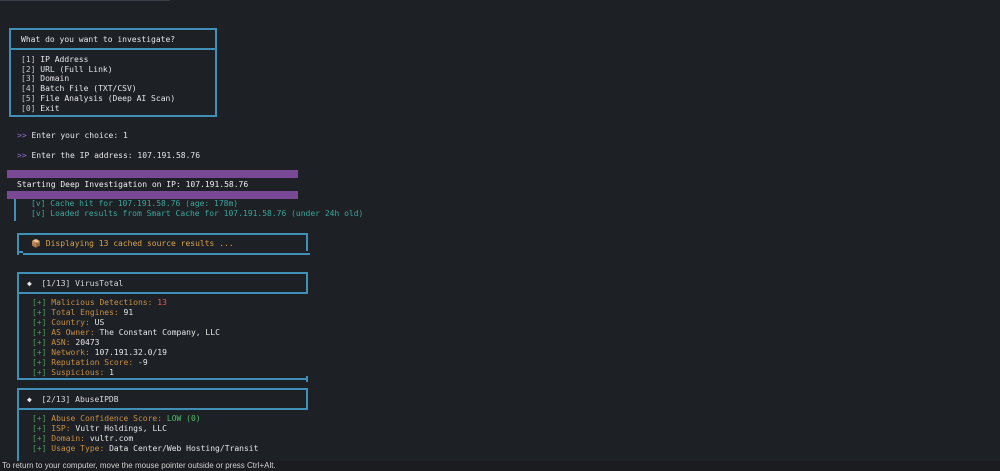 This screenshot has width=1000, height=471. I want to click on menu-item-file: [5] File Analysis (Deep AI Scan), so click(98, 98).